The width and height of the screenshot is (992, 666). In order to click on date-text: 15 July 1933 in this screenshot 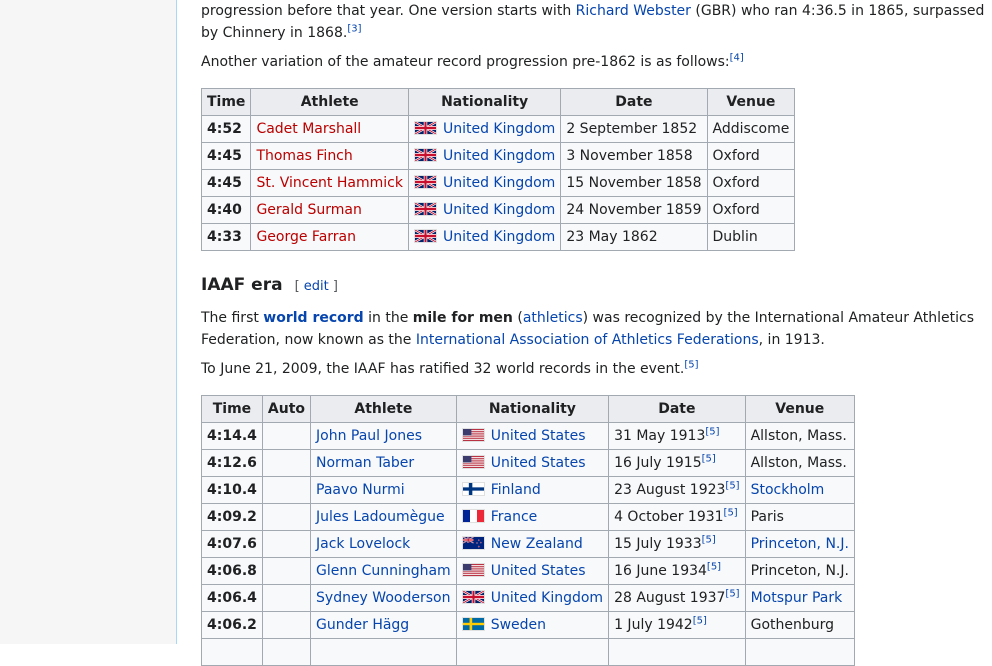, I will do `click(658, 544)`.